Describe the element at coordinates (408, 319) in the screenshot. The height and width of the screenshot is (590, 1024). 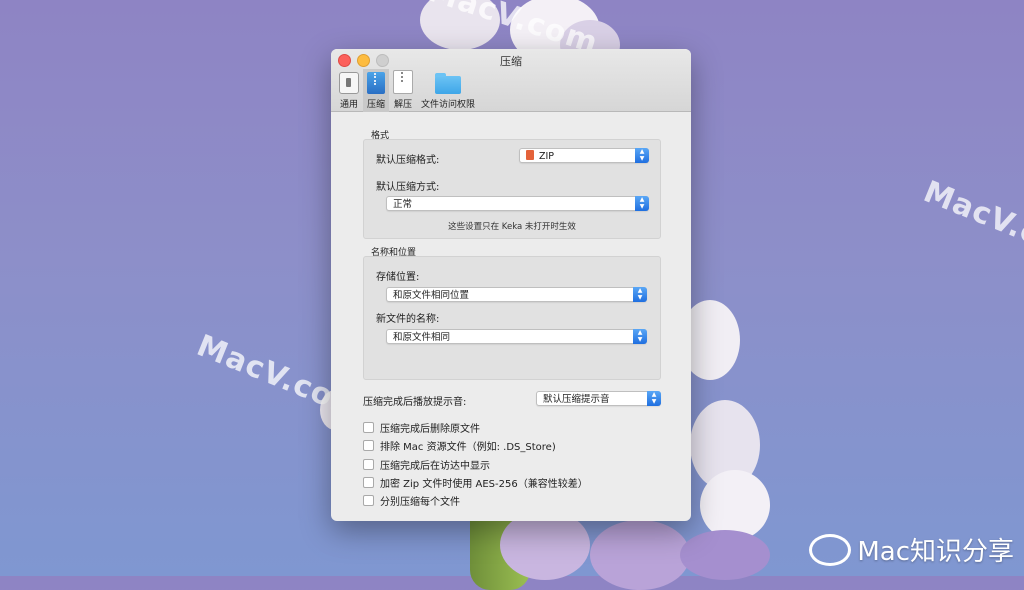
I see `new-name-label: 新文件的名称:` at that location.